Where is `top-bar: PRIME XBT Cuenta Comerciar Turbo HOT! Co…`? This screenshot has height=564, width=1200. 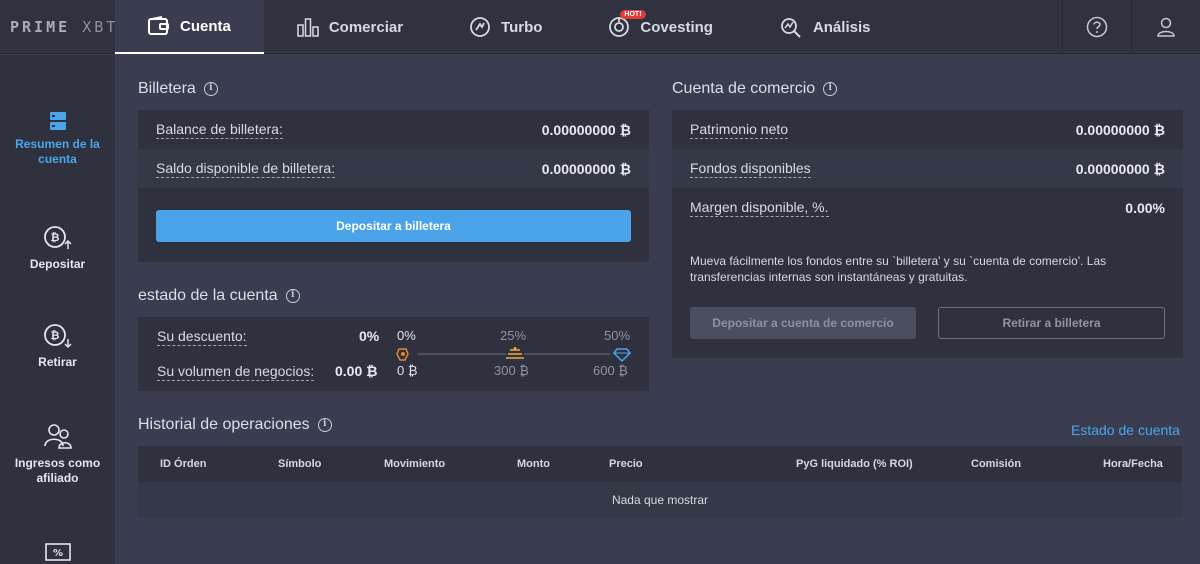
top-bar: PRIME XBT Cuenta Comerciar Turbo HOT! Co… is located at coordinates (600, 27).